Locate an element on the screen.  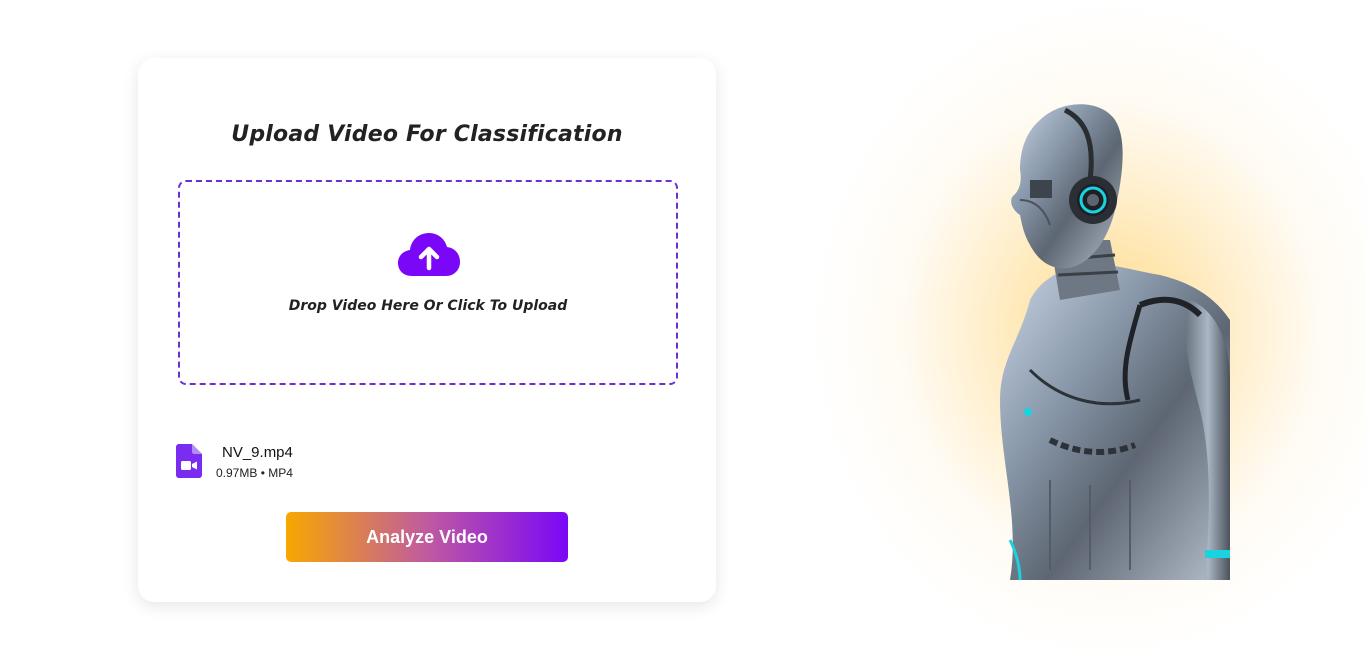
dropzone-label: Drop Video Here Or Click To Upload is located at coordinates (428, 306).